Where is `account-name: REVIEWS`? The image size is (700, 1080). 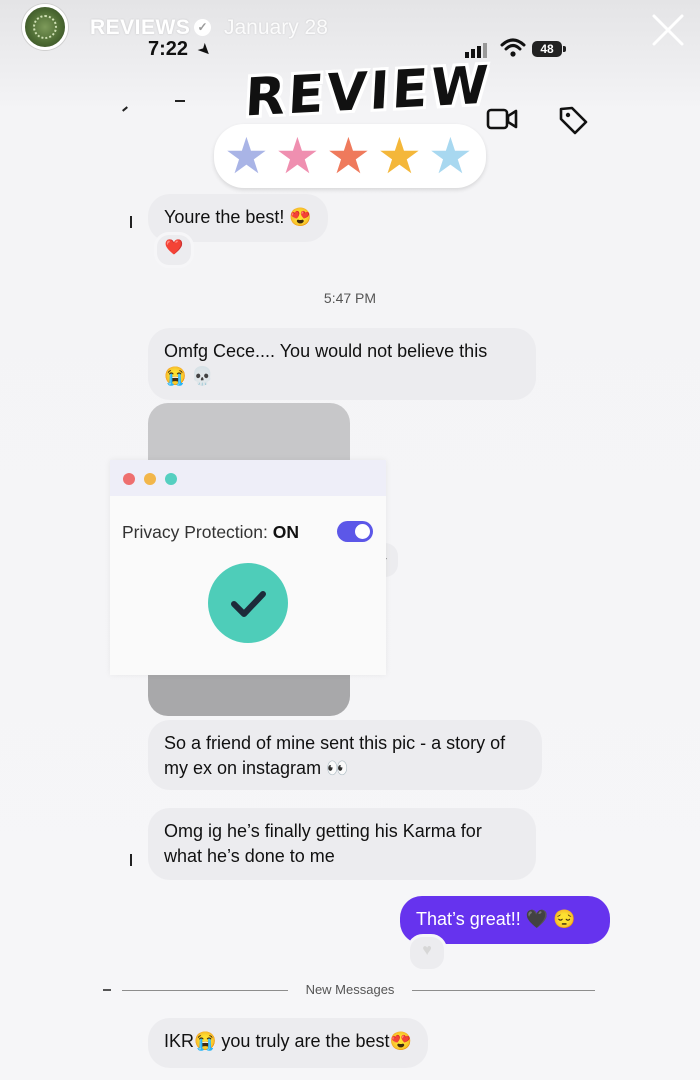
account-name: REVIEWS is located at coordinates (140, 28).